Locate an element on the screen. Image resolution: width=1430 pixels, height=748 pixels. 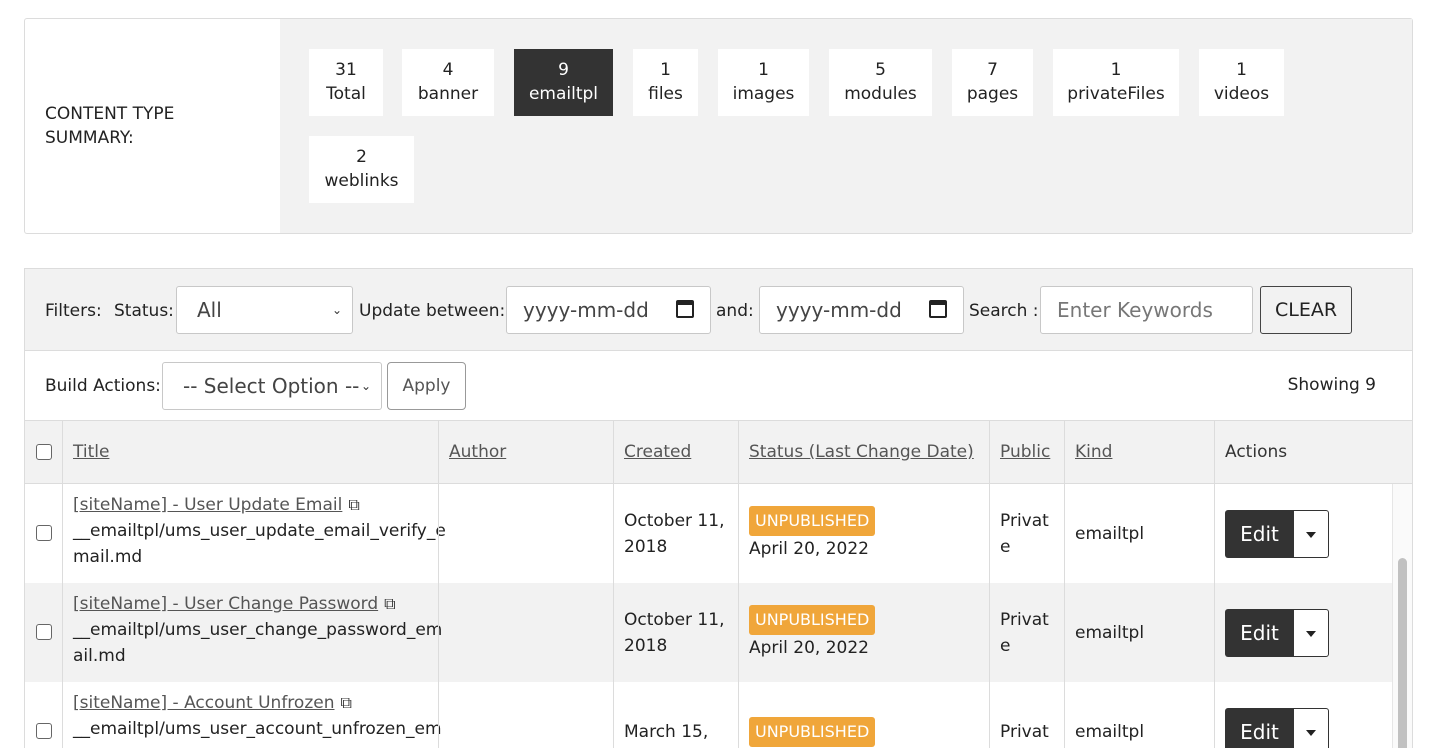
chip-label: images is located at coordinates (763, 94).